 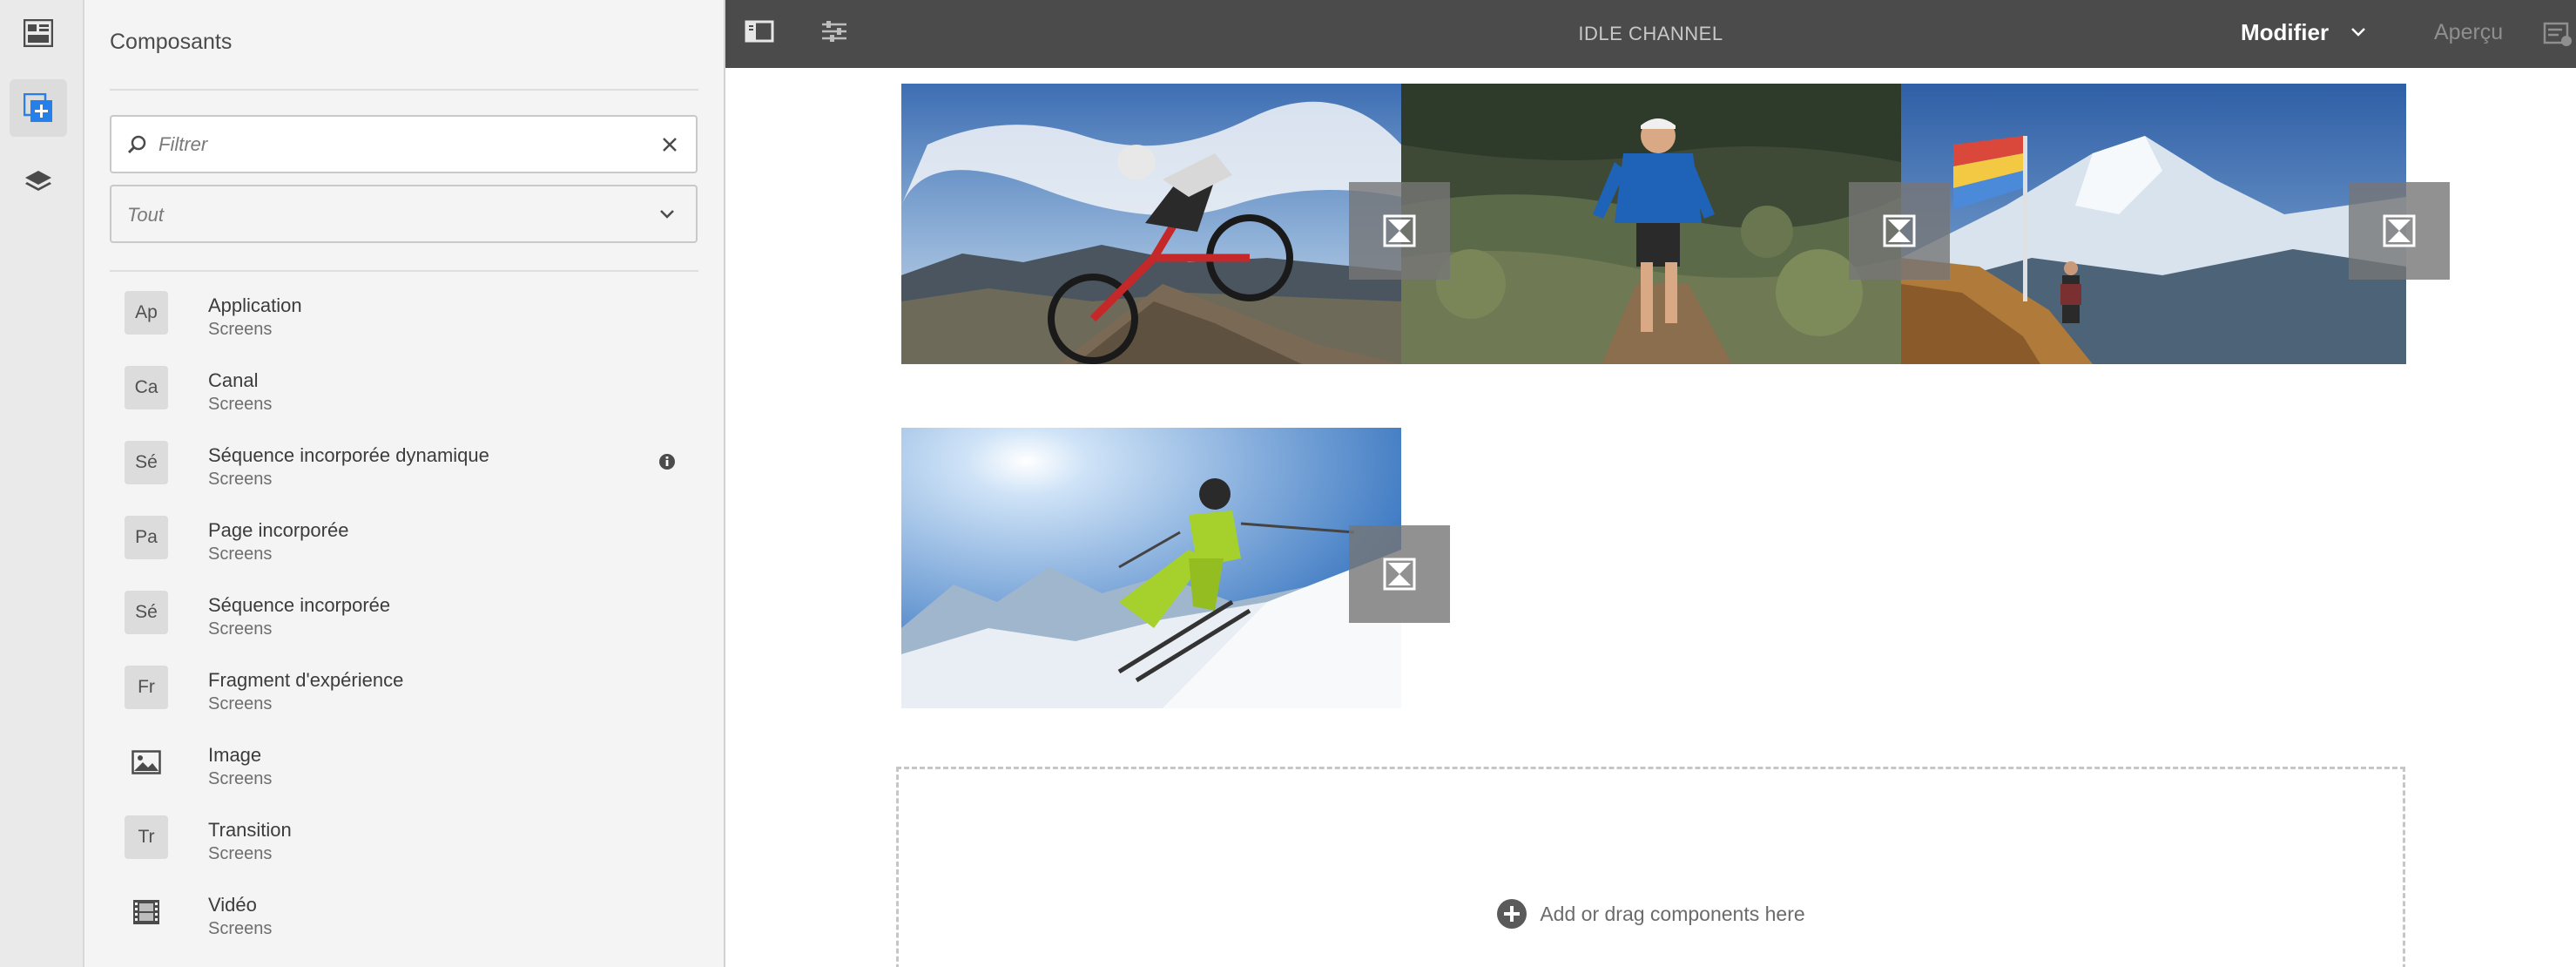 I want to click on preview-button: Aperçu, so click(x=2468, y=32).